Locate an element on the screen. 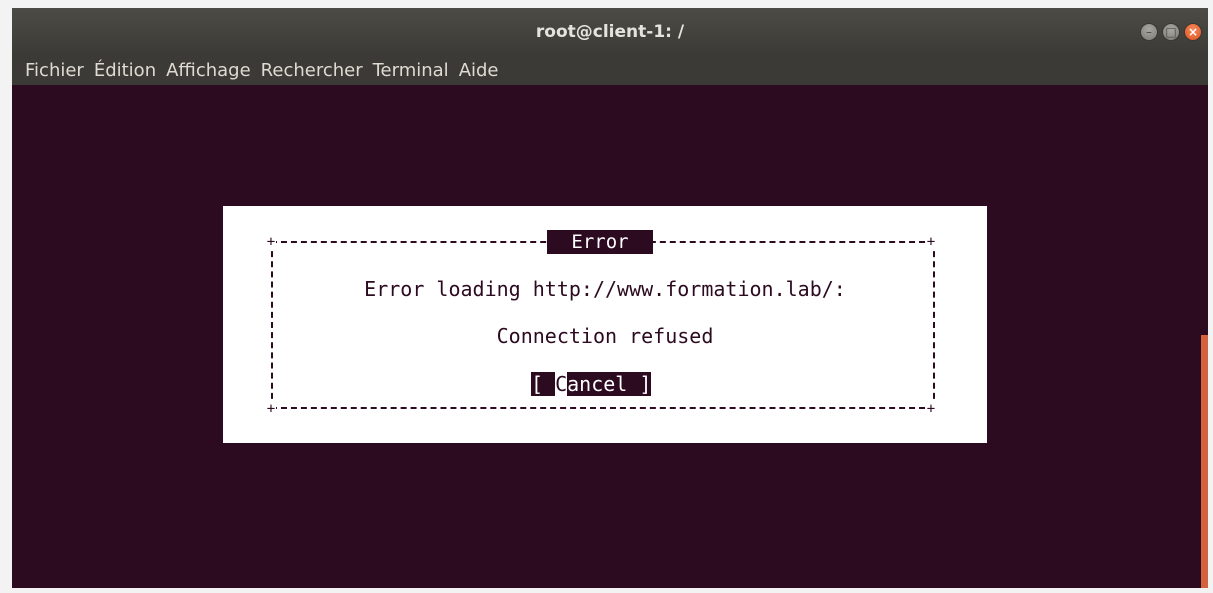 This screenshot has width=1213, height=593. window-controls: – □ × is located at coordinates (1171, 32).